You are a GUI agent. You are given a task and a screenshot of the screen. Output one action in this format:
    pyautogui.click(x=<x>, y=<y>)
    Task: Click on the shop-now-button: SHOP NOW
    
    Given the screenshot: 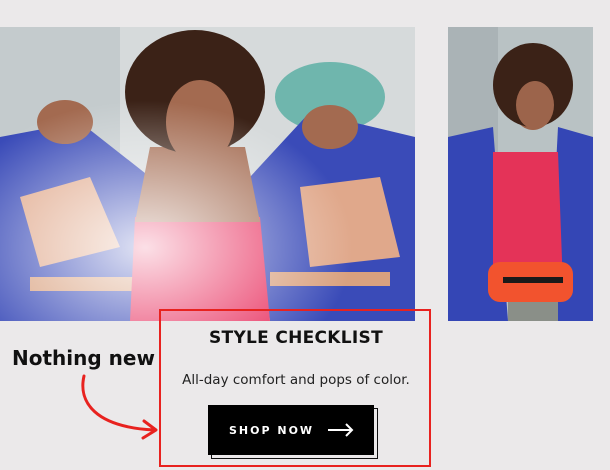 What is the action you would take?
    pyautogui.click(x=291, y=430)
    